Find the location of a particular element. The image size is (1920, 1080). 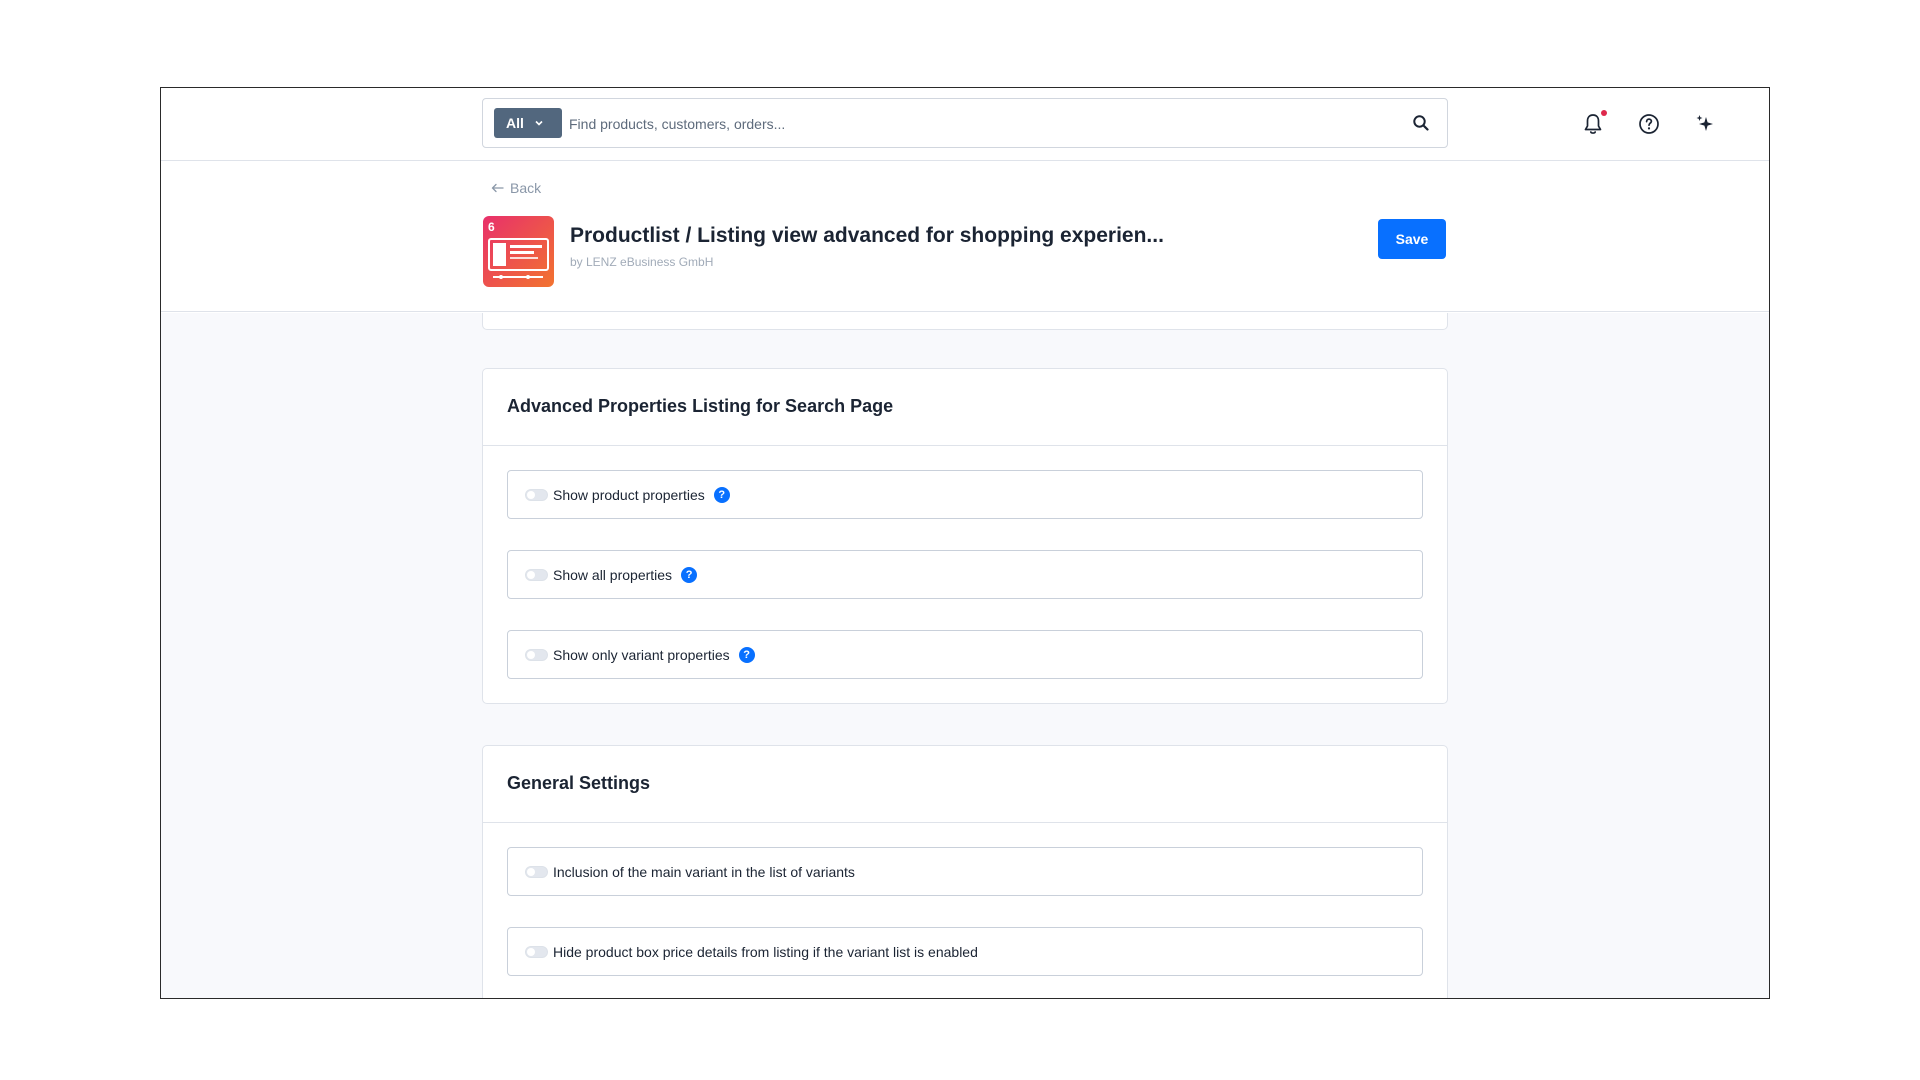

question-circle-icon is located at coordinates (1649, 124).